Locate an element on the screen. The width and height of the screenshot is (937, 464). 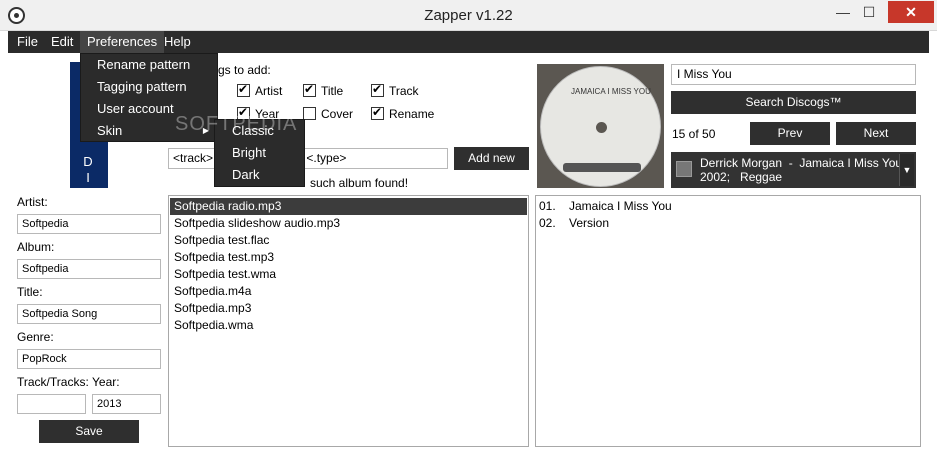
window-title: Zapper v1.22 is located at coordinates (468, 15).